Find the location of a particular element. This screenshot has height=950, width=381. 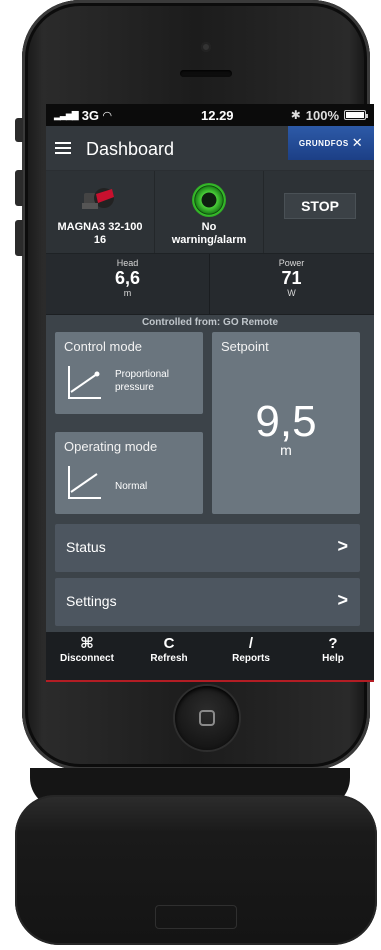

brand-logo: GRUNDFOS ✕ is located at coordinates (331, 143).